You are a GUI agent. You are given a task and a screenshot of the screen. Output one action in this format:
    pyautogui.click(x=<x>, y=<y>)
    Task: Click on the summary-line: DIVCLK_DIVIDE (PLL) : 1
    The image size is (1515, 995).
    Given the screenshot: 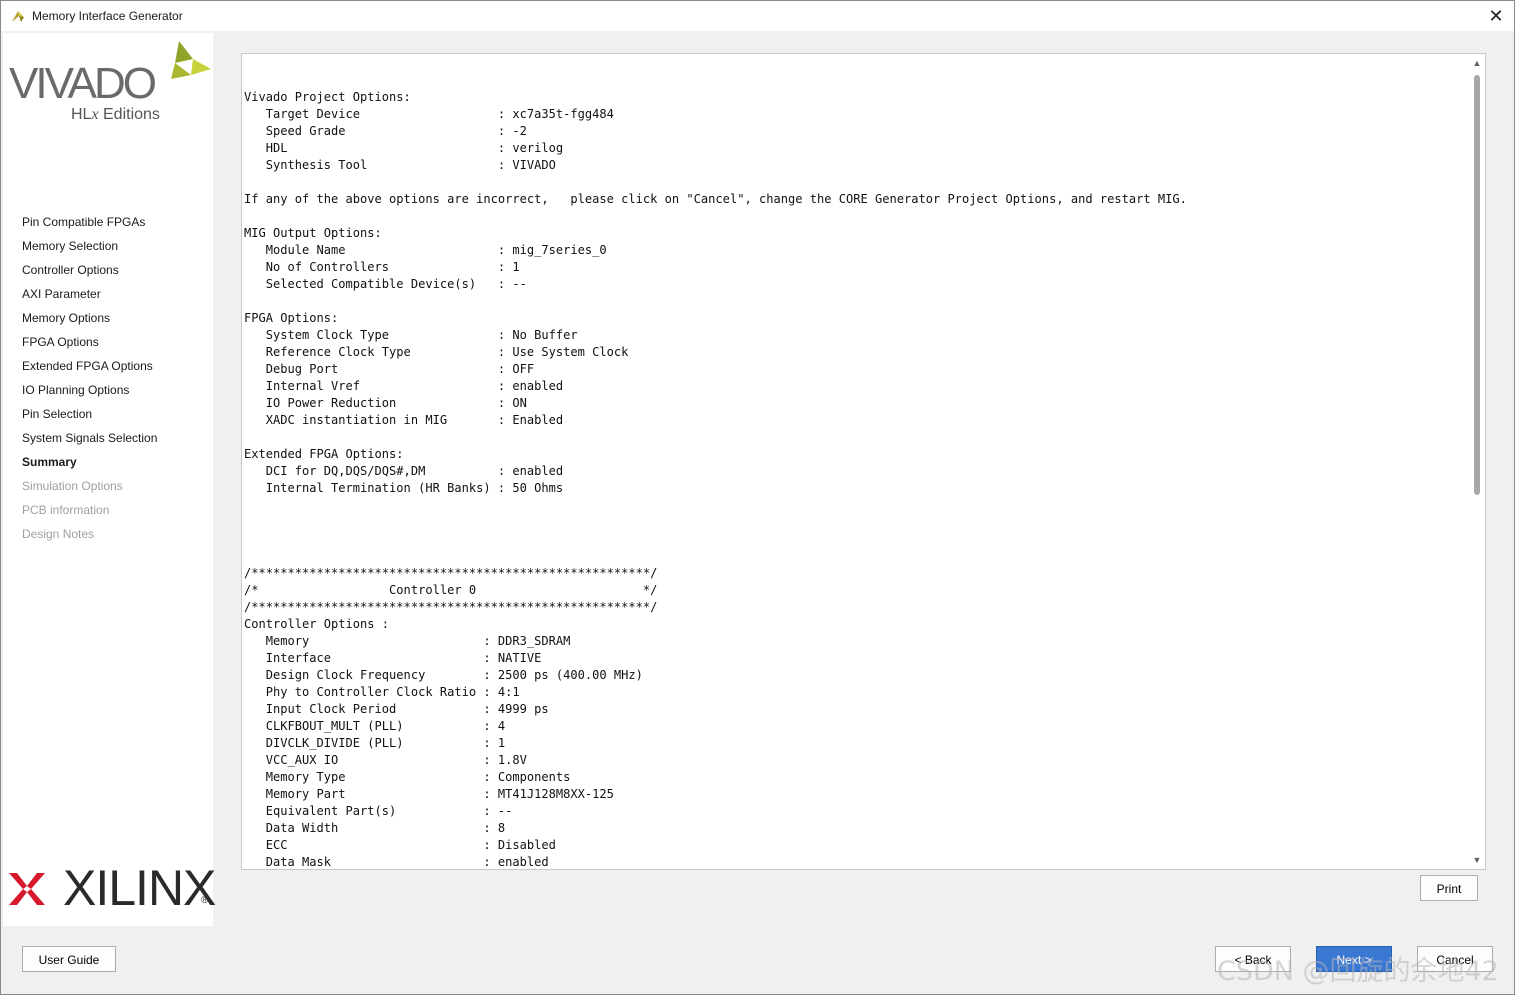 What is the action you would take?
    pyautogui.click(x=375, y=743)
    